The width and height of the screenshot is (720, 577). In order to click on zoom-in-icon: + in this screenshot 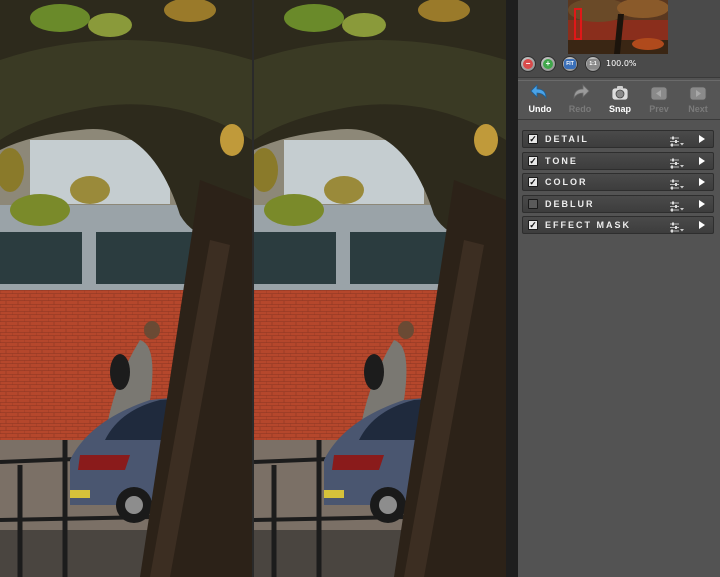, I will do `click(548, 64)`.